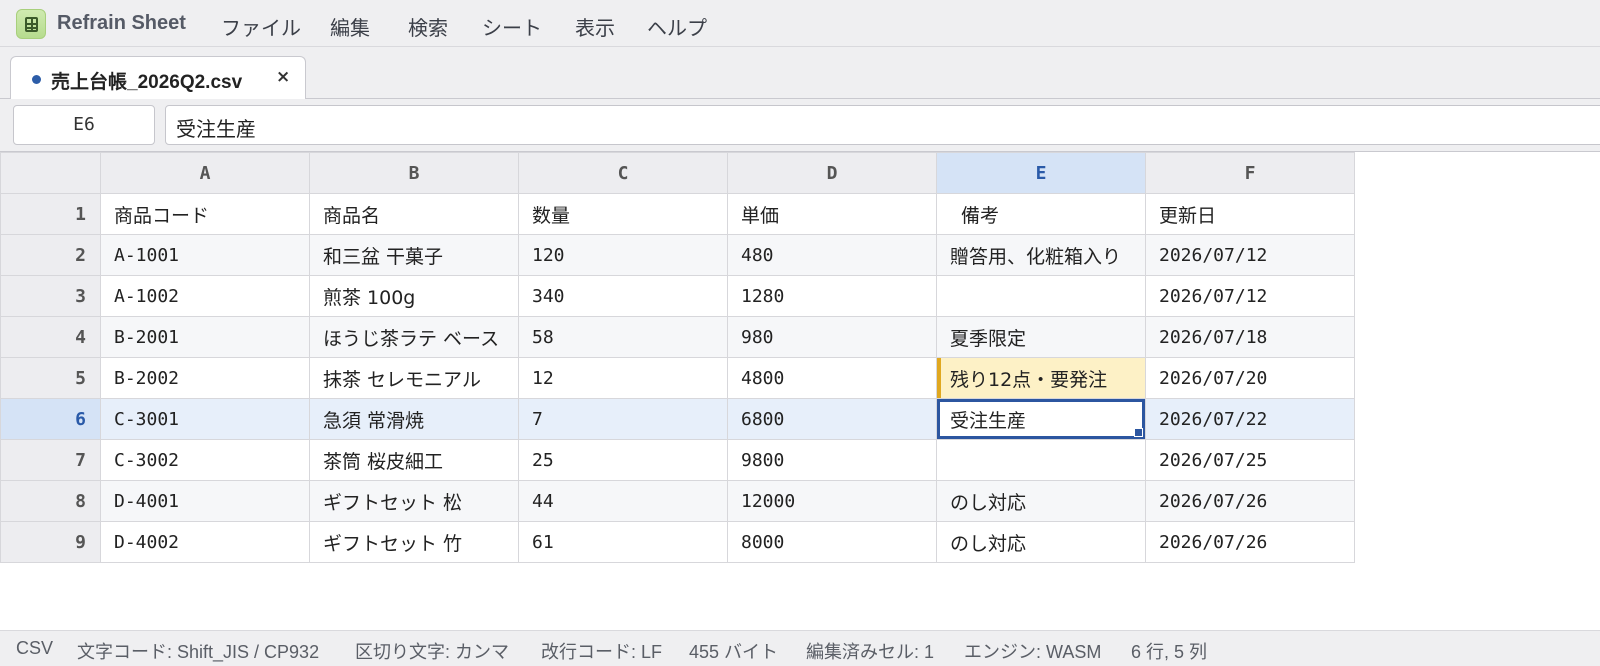 The width and height of the screenshot is (1600, 666). I want to click on cell-c8: 44, so click(623, 501).